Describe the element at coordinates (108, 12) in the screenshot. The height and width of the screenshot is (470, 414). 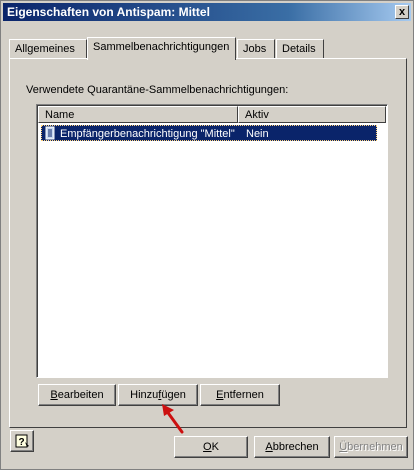
I see `window-title: Eigenschaften von Antispam: Mittel` at that location.